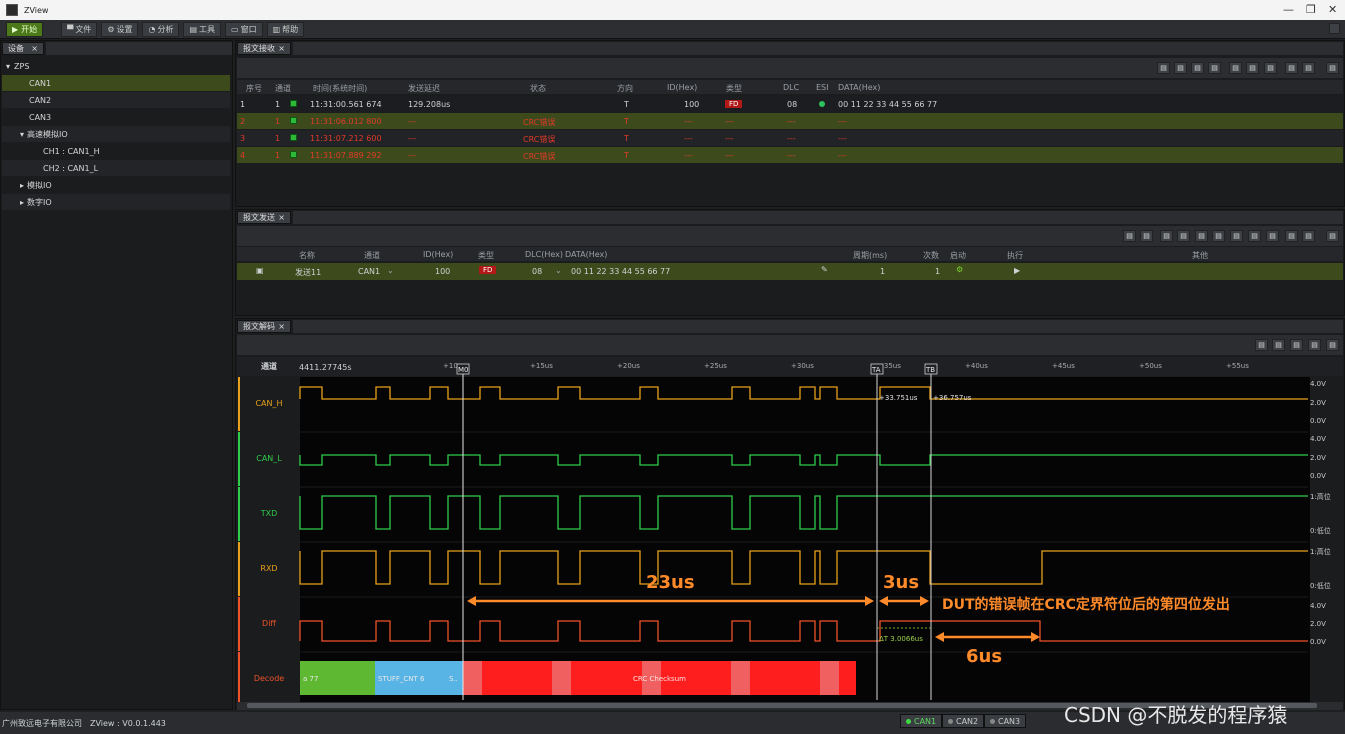  Describe the element at coordinates (901, 639) in the screenshot. I see `cursor-delta-readout: ΔT 3.0066us` at that location.